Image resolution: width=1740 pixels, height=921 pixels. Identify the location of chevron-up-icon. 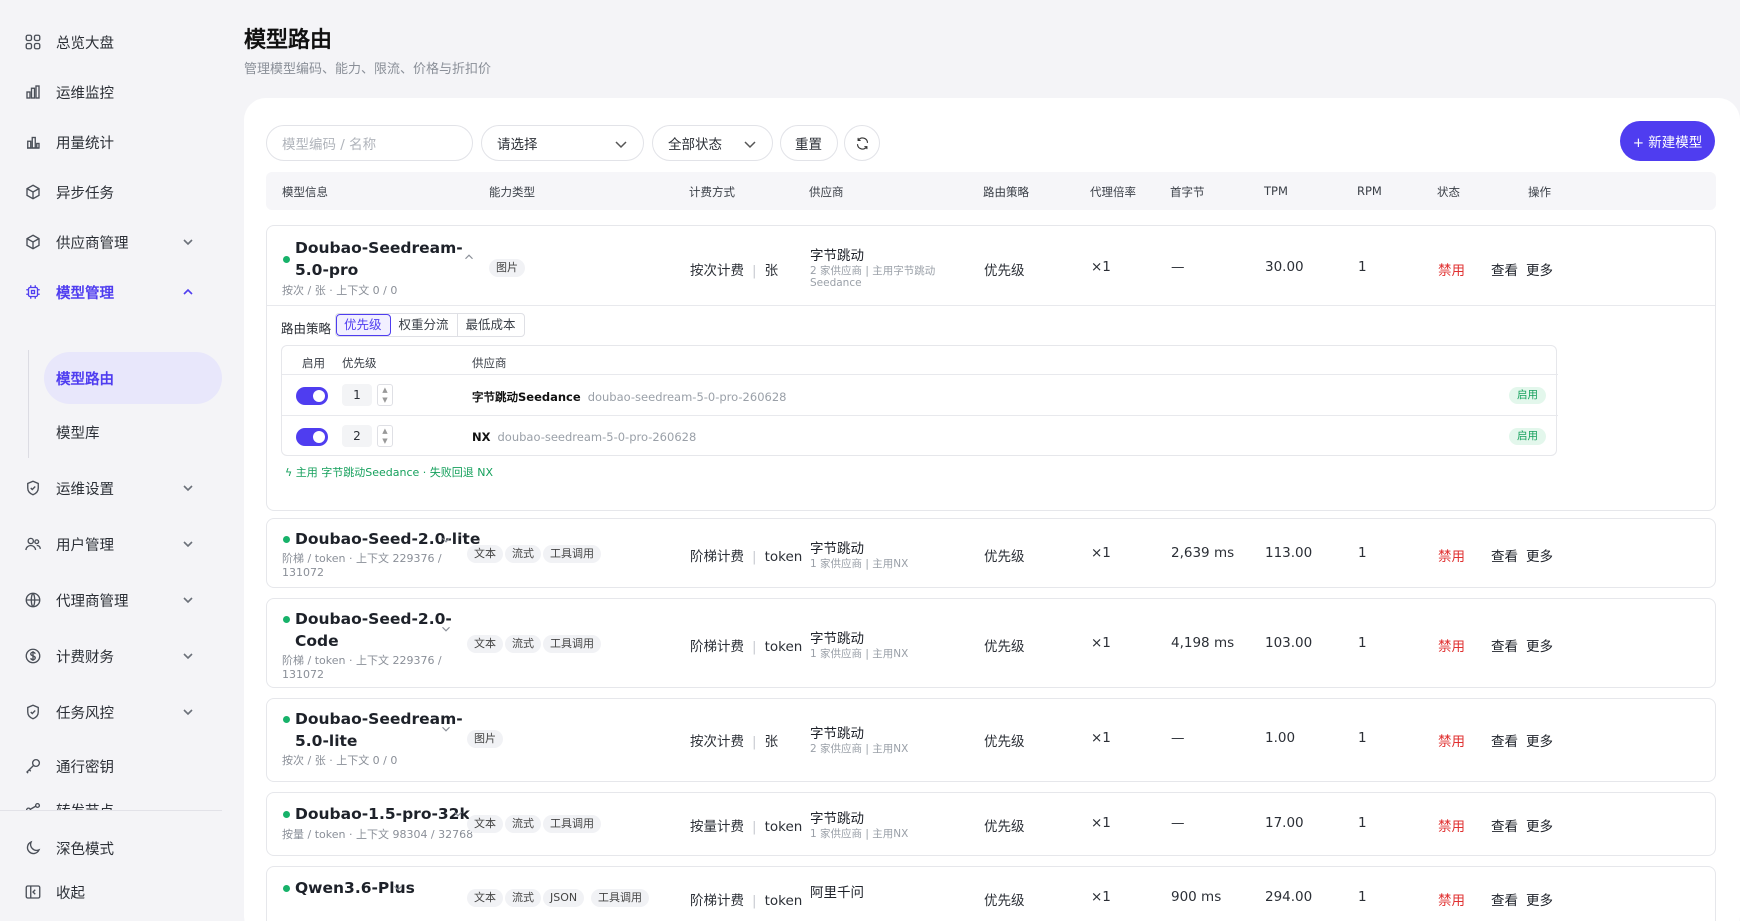
(469, 257).